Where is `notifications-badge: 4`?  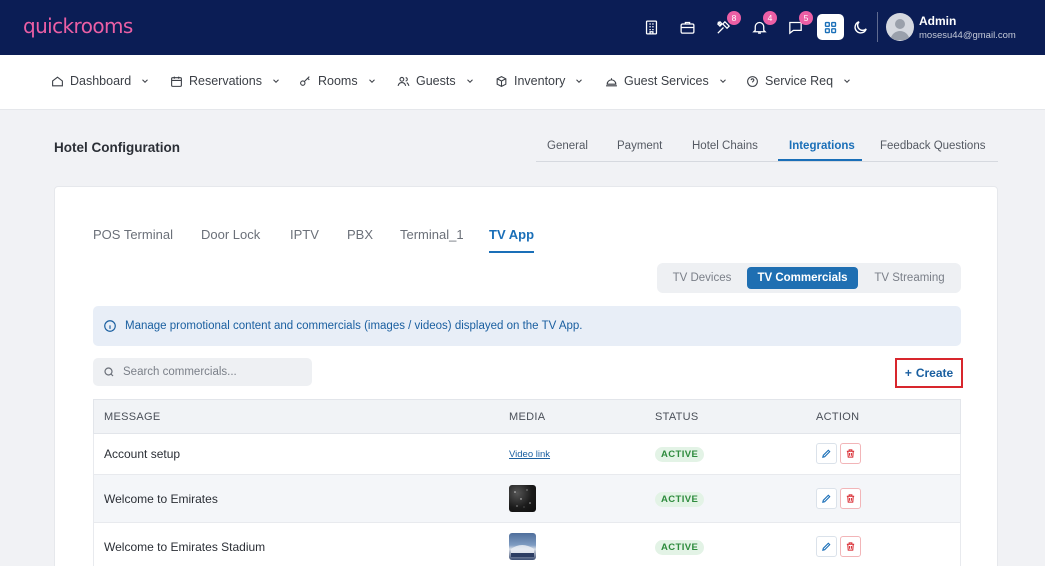 notifications-badge: 4 is located at coordinates (770, 18).